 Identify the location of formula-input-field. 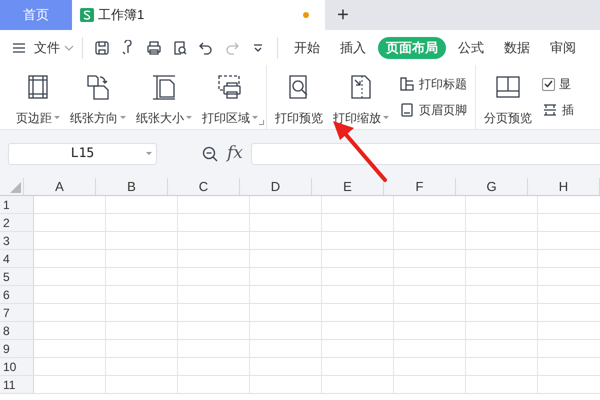
(425, 154).